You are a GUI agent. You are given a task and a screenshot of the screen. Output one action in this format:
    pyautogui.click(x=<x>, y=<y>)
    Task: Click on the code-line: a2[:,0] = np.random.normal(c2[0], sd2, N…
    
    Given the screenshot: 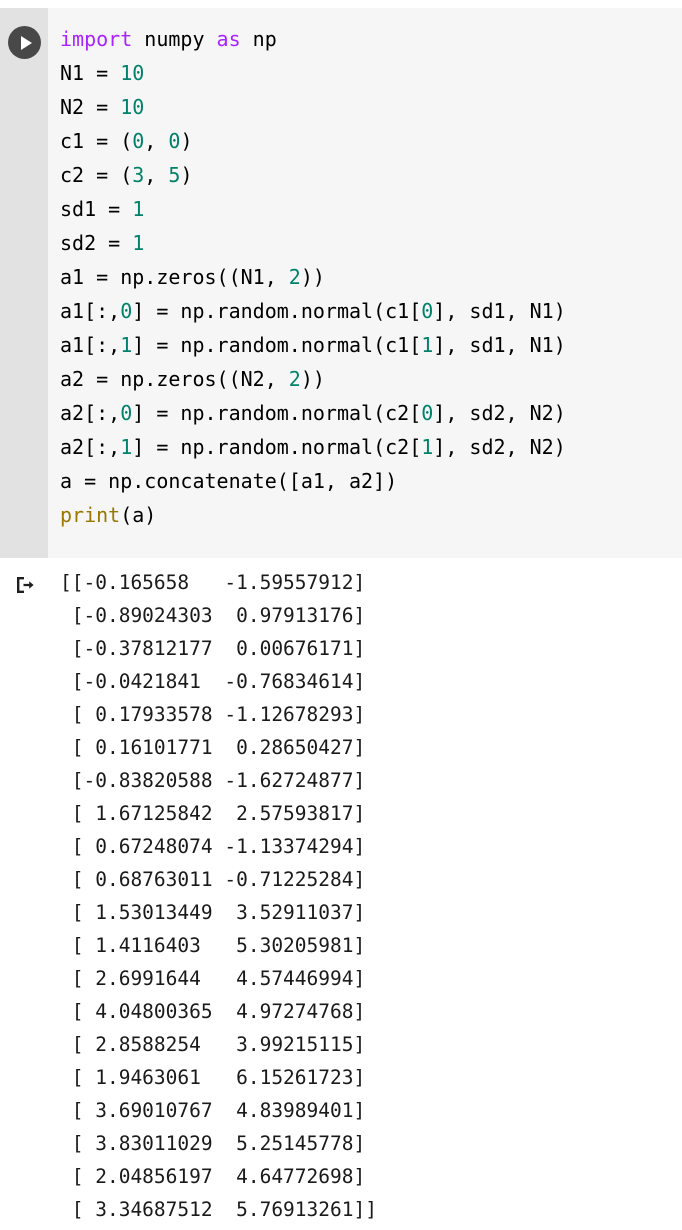 What is the action you would take?
    pyautogui.click(x=371, y=413)
    